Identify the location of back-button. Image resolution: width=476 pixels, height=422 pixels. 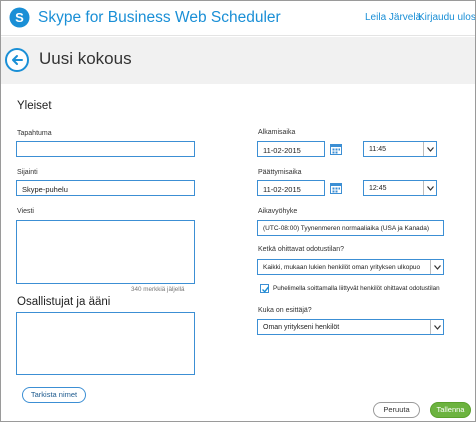
(17, 60).